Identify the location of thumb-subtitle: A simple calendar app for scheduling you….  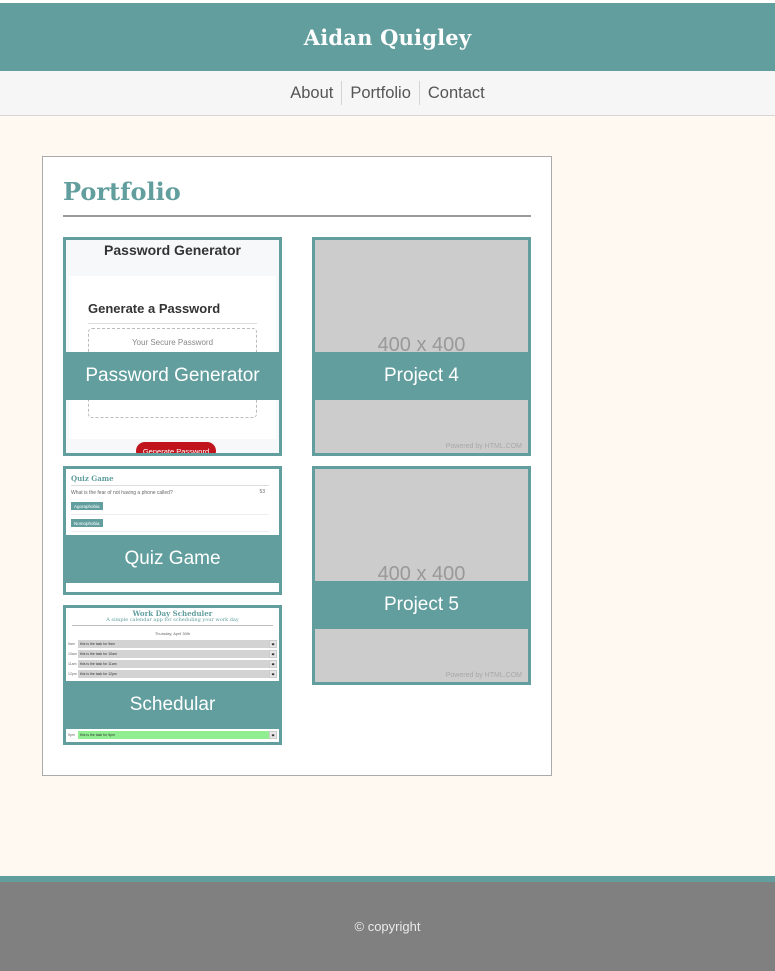
(172, 620).